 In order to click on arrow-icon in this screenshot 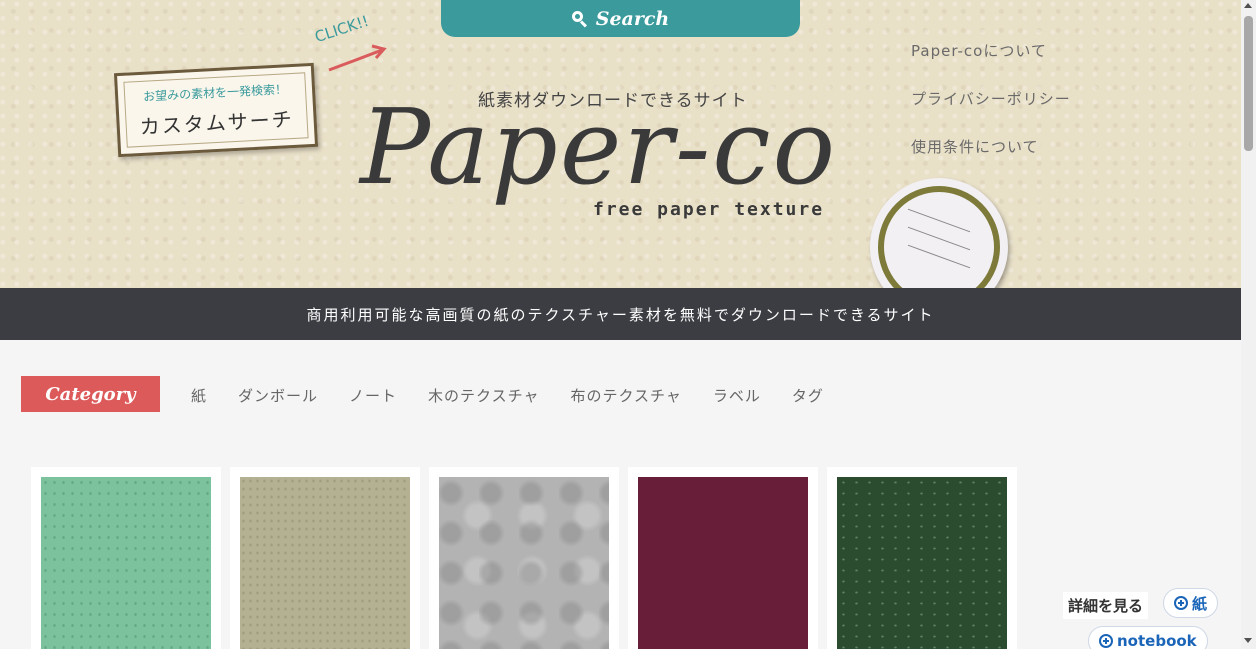, I will do `click(357, 58)`.